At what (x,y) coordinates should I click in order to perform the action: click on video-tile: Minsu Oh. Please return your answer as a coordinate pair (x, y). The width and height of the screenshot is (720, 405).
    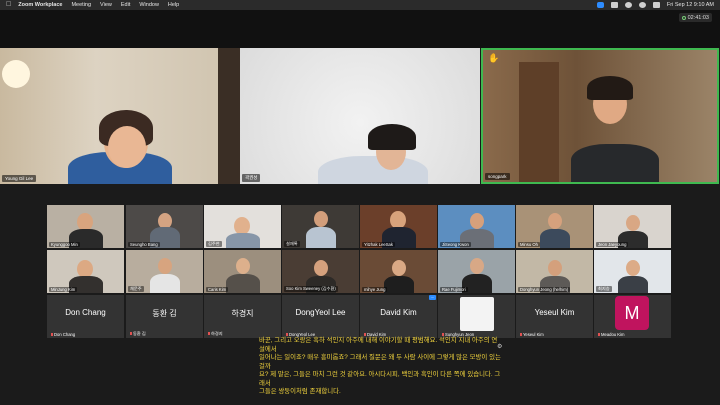
    Looking at the image, I should click on (554, 226).